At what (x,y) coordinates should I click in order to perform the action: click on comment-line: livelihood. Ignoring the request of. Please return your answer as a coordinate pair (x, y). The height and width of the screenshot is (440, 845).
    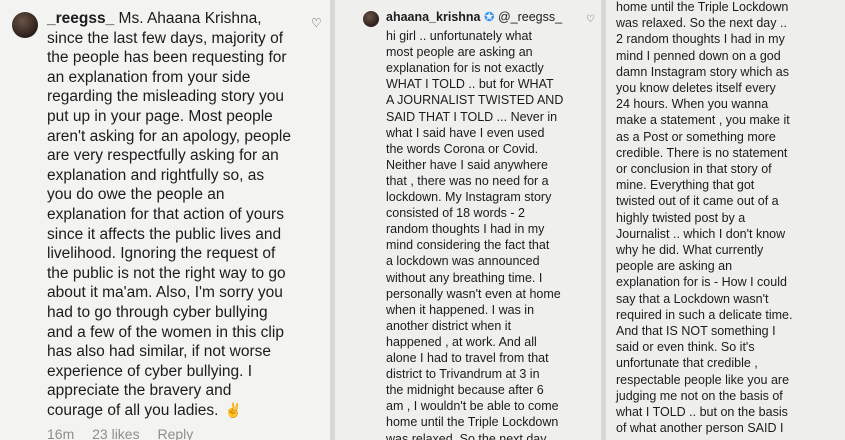
    Looking at the image, I should click on (161, 253).